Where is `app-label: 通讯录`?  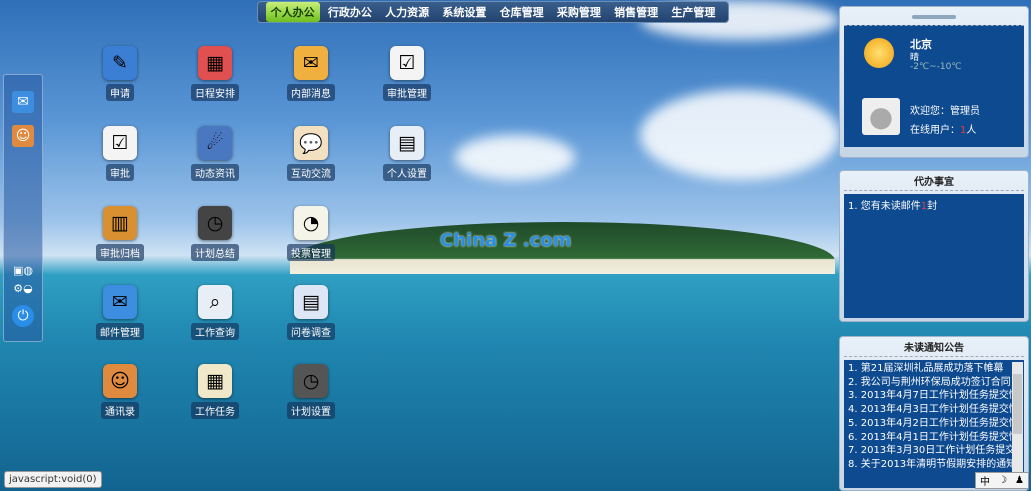 app-label: 通讯录 is located at coordinates (120, 410).